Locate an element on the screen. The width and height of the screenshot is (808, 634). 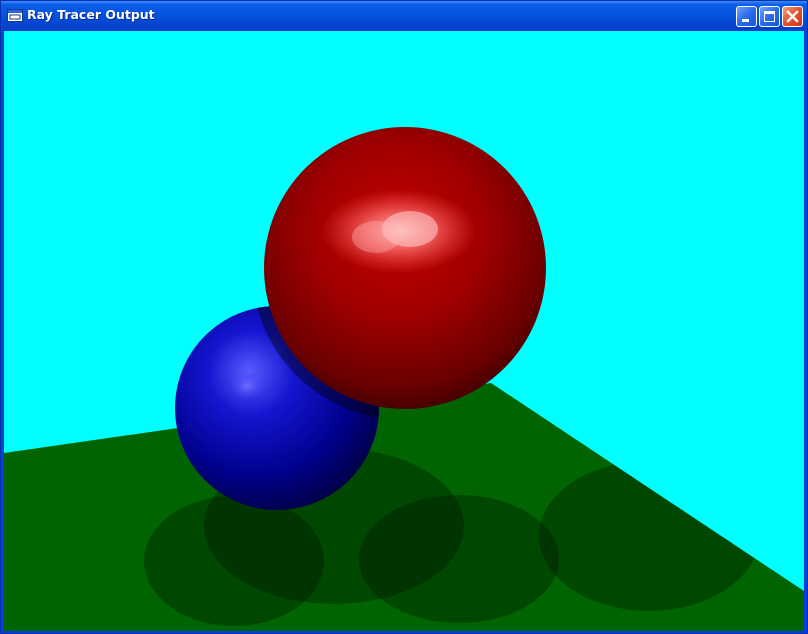
maximize-icon is located at coordinates (769, 16).